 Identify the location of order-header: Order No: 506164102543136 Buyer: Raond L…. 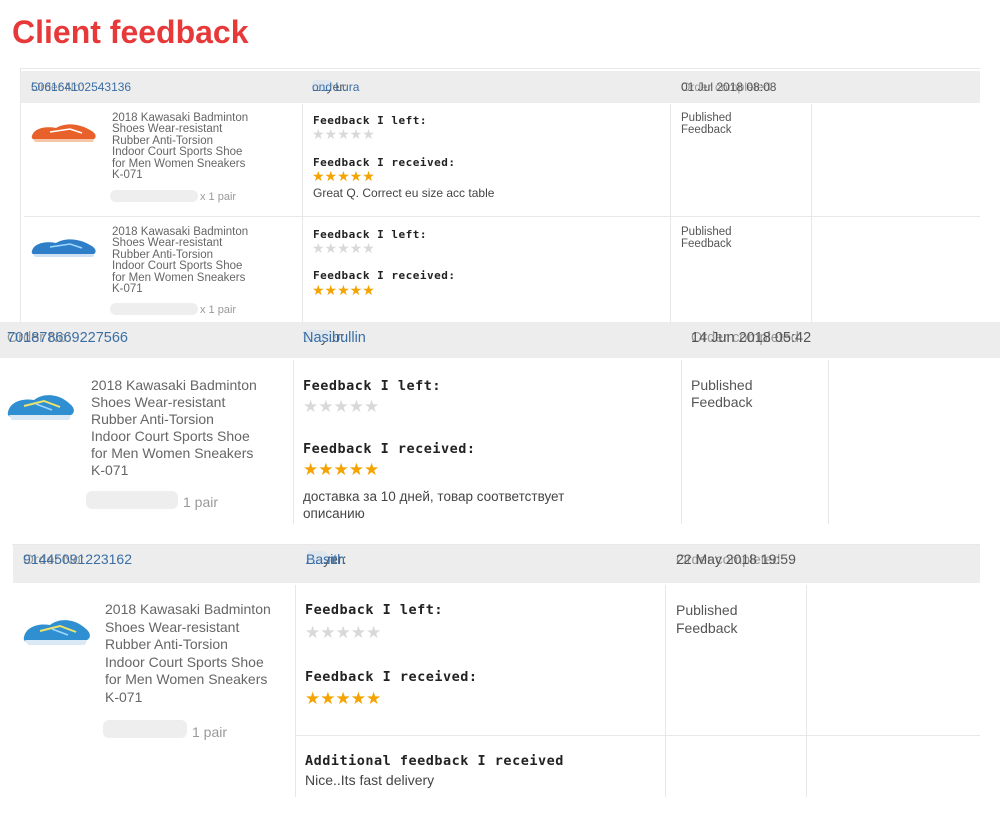
(500, 87).